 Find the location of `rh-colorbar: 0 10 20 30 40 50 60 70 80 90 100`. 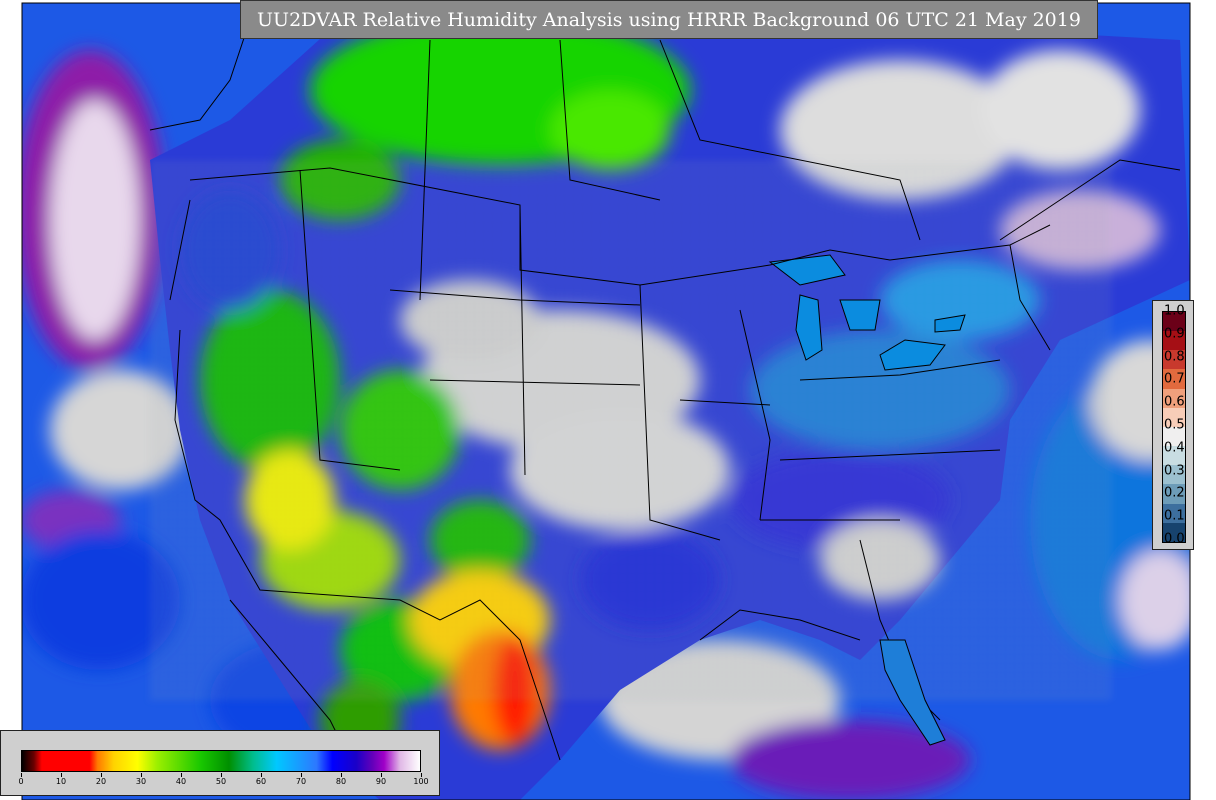

rh-colorbar: 0 10 20 30 40 50 60 70 80 90 100 is located at coordinates (220, 763).